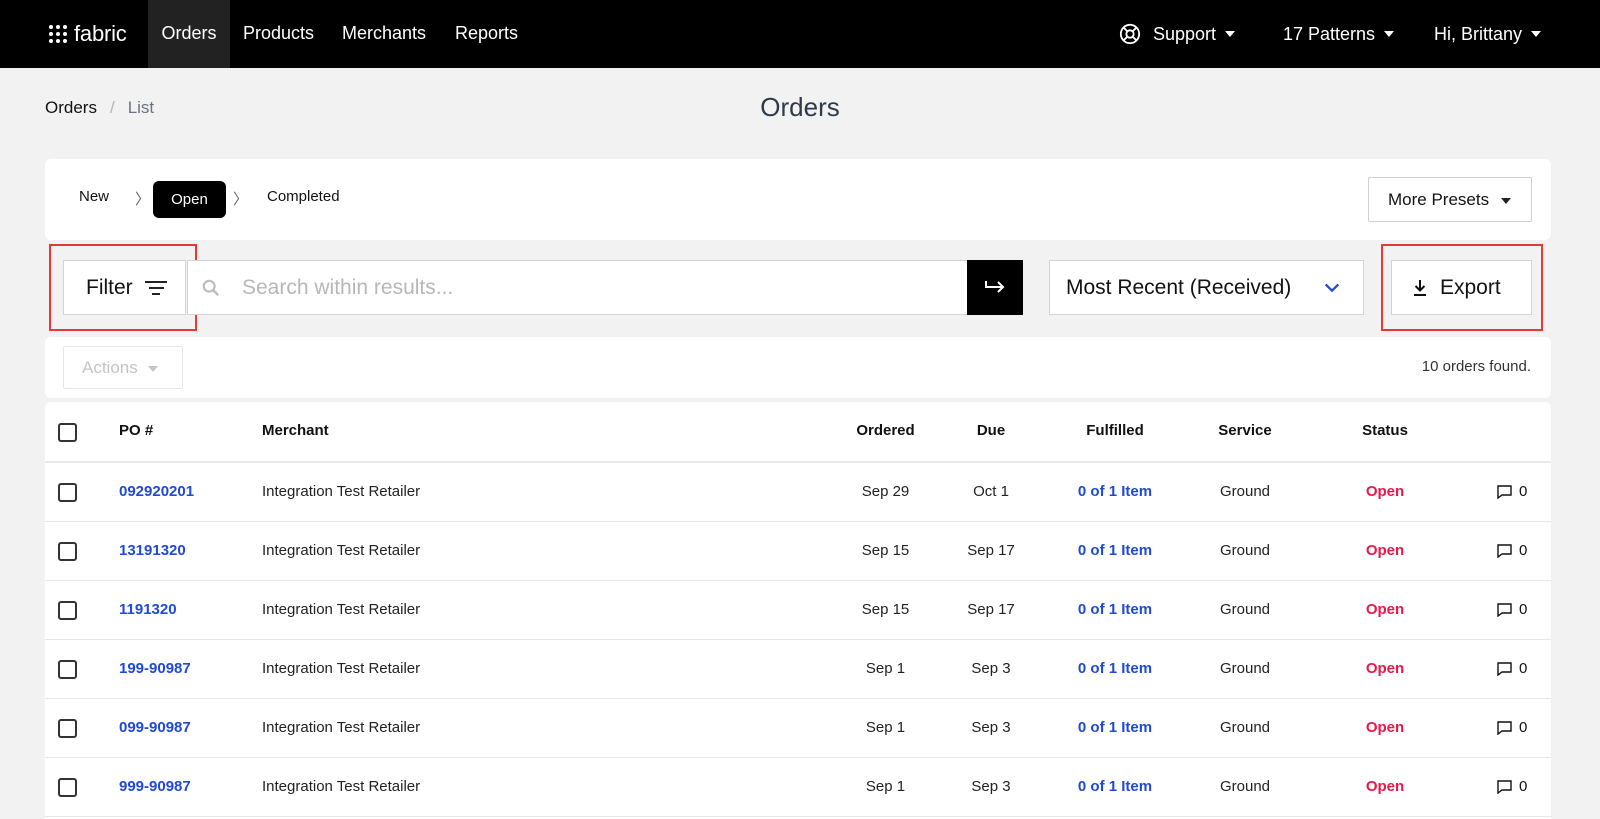  I want to click on more-presets-dropdown: More Presets, so click(1450, 199).